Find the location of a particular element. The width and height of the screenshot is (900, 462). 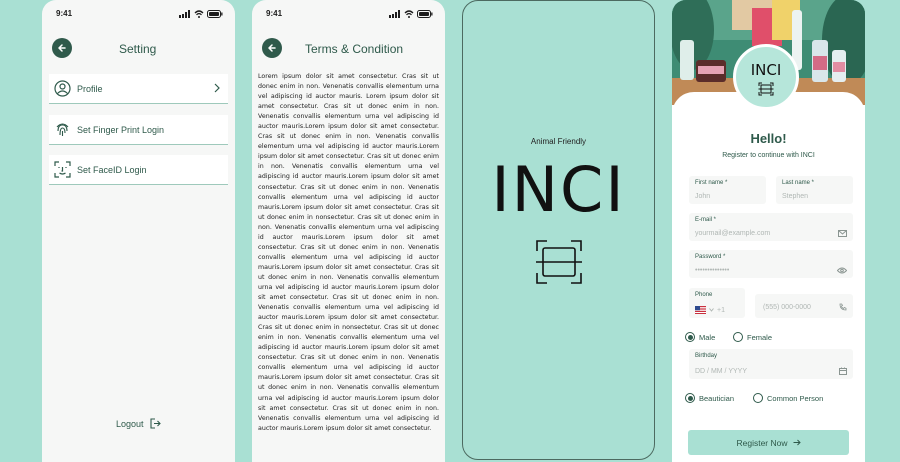

country-code-text: +1 is located at coordinates (721, 310).